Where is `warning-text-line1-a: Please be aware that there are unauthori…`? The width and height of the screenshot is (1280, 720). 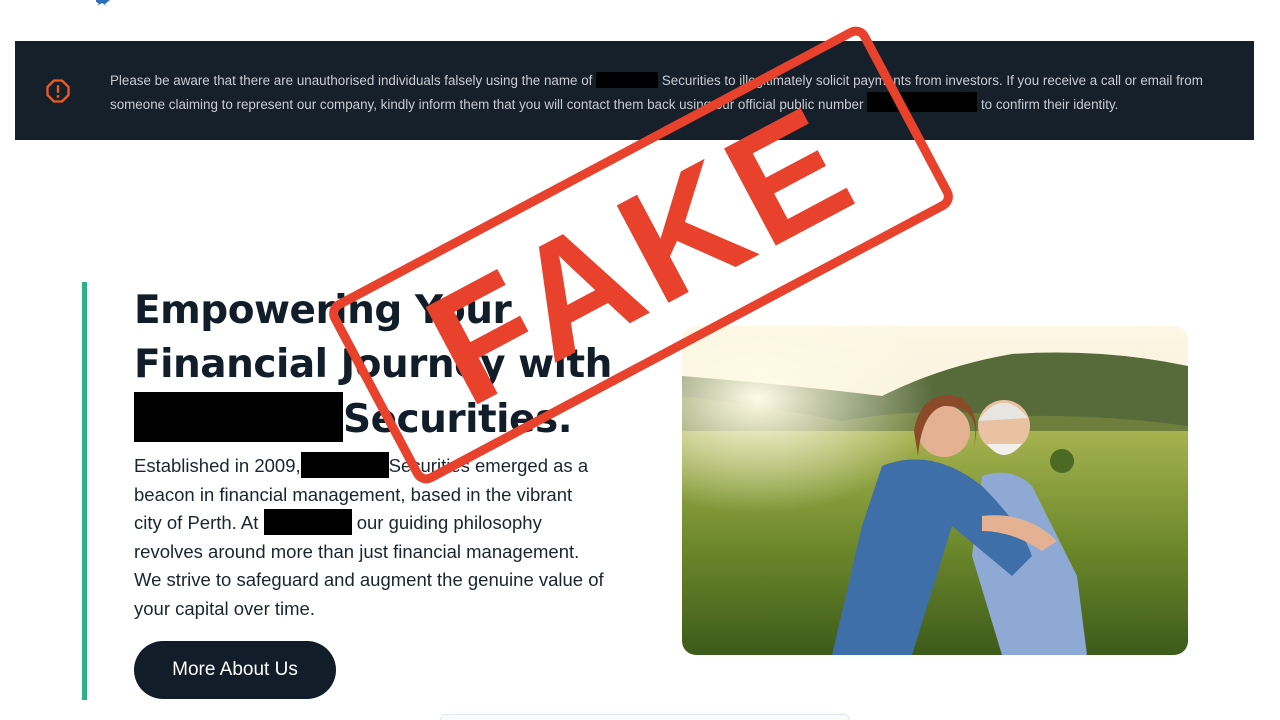
warning-text-line1-a: Please be aware that there are unauthori… is located at coordinates (351, 80).